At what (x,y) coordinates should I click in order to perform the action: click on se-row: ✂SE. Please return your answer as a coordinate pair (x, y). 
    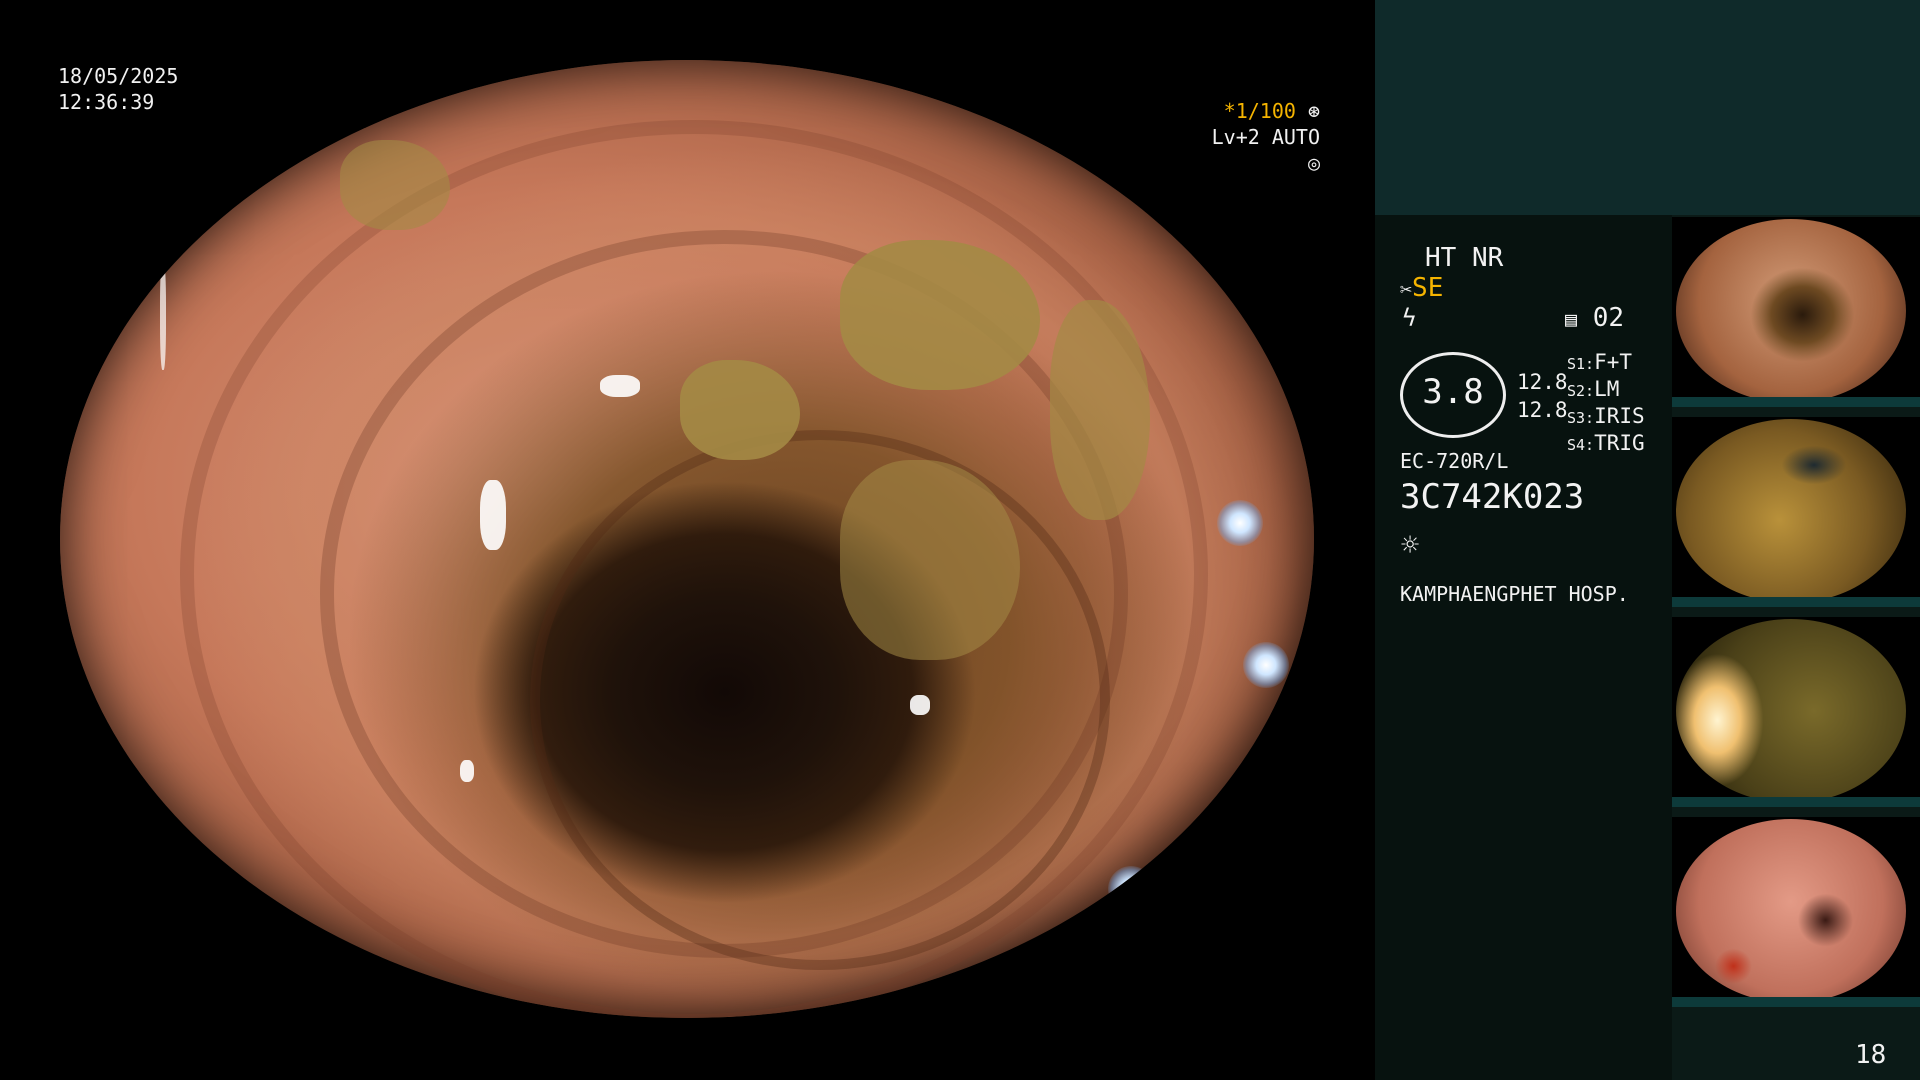
    Looking at the image, I should click on (1421, 288).